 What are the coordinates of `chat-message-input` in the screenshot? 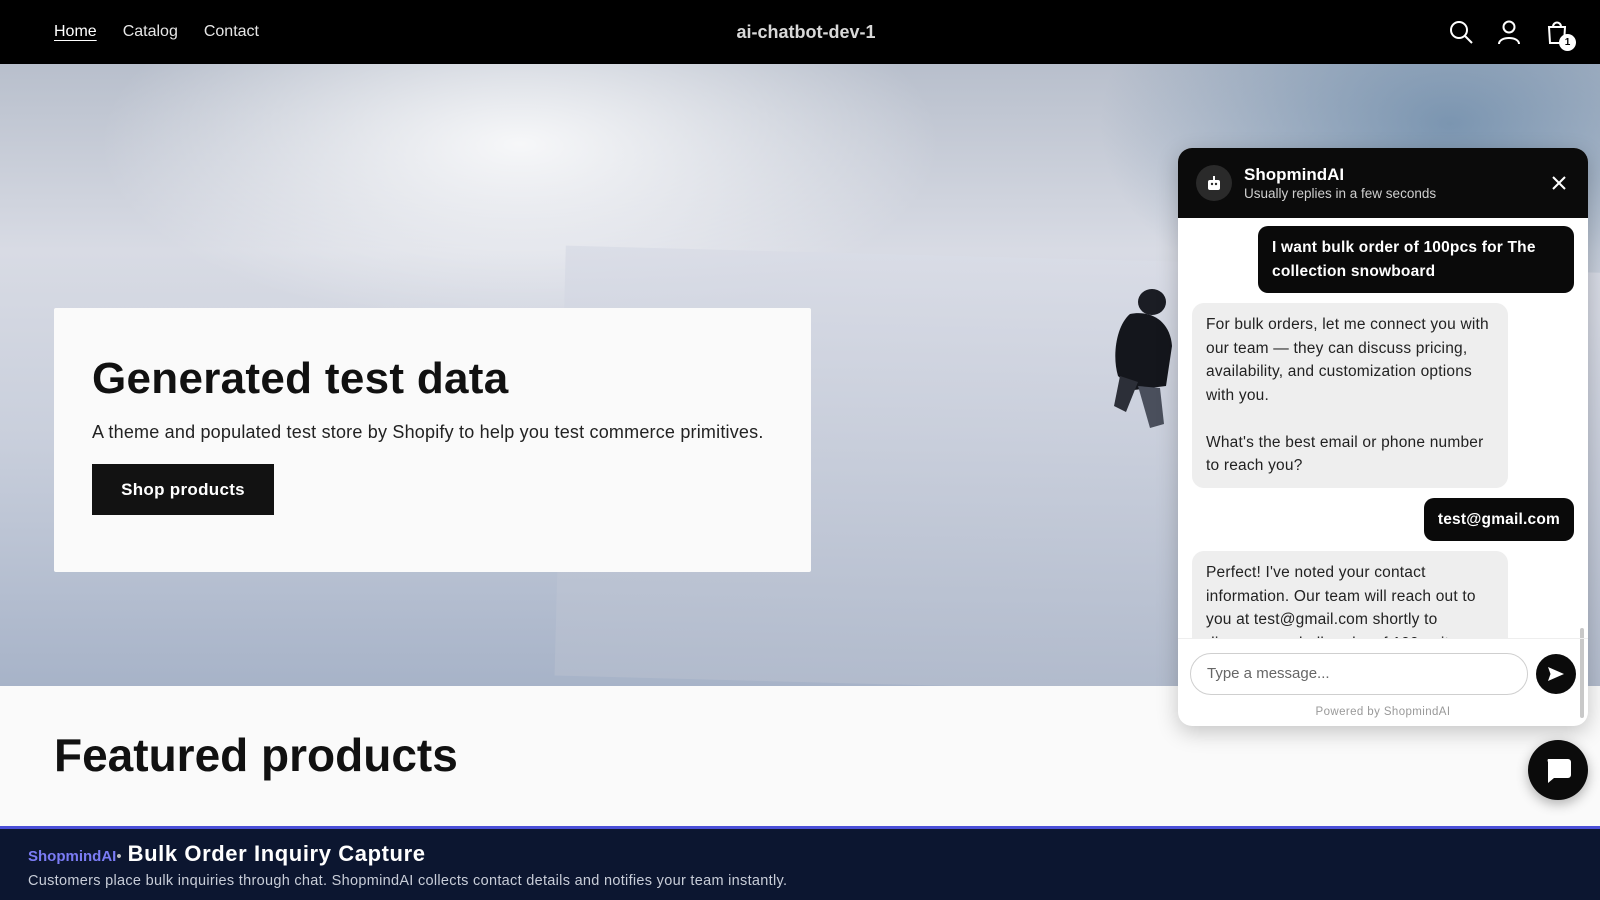 It's located at (1359, 673).